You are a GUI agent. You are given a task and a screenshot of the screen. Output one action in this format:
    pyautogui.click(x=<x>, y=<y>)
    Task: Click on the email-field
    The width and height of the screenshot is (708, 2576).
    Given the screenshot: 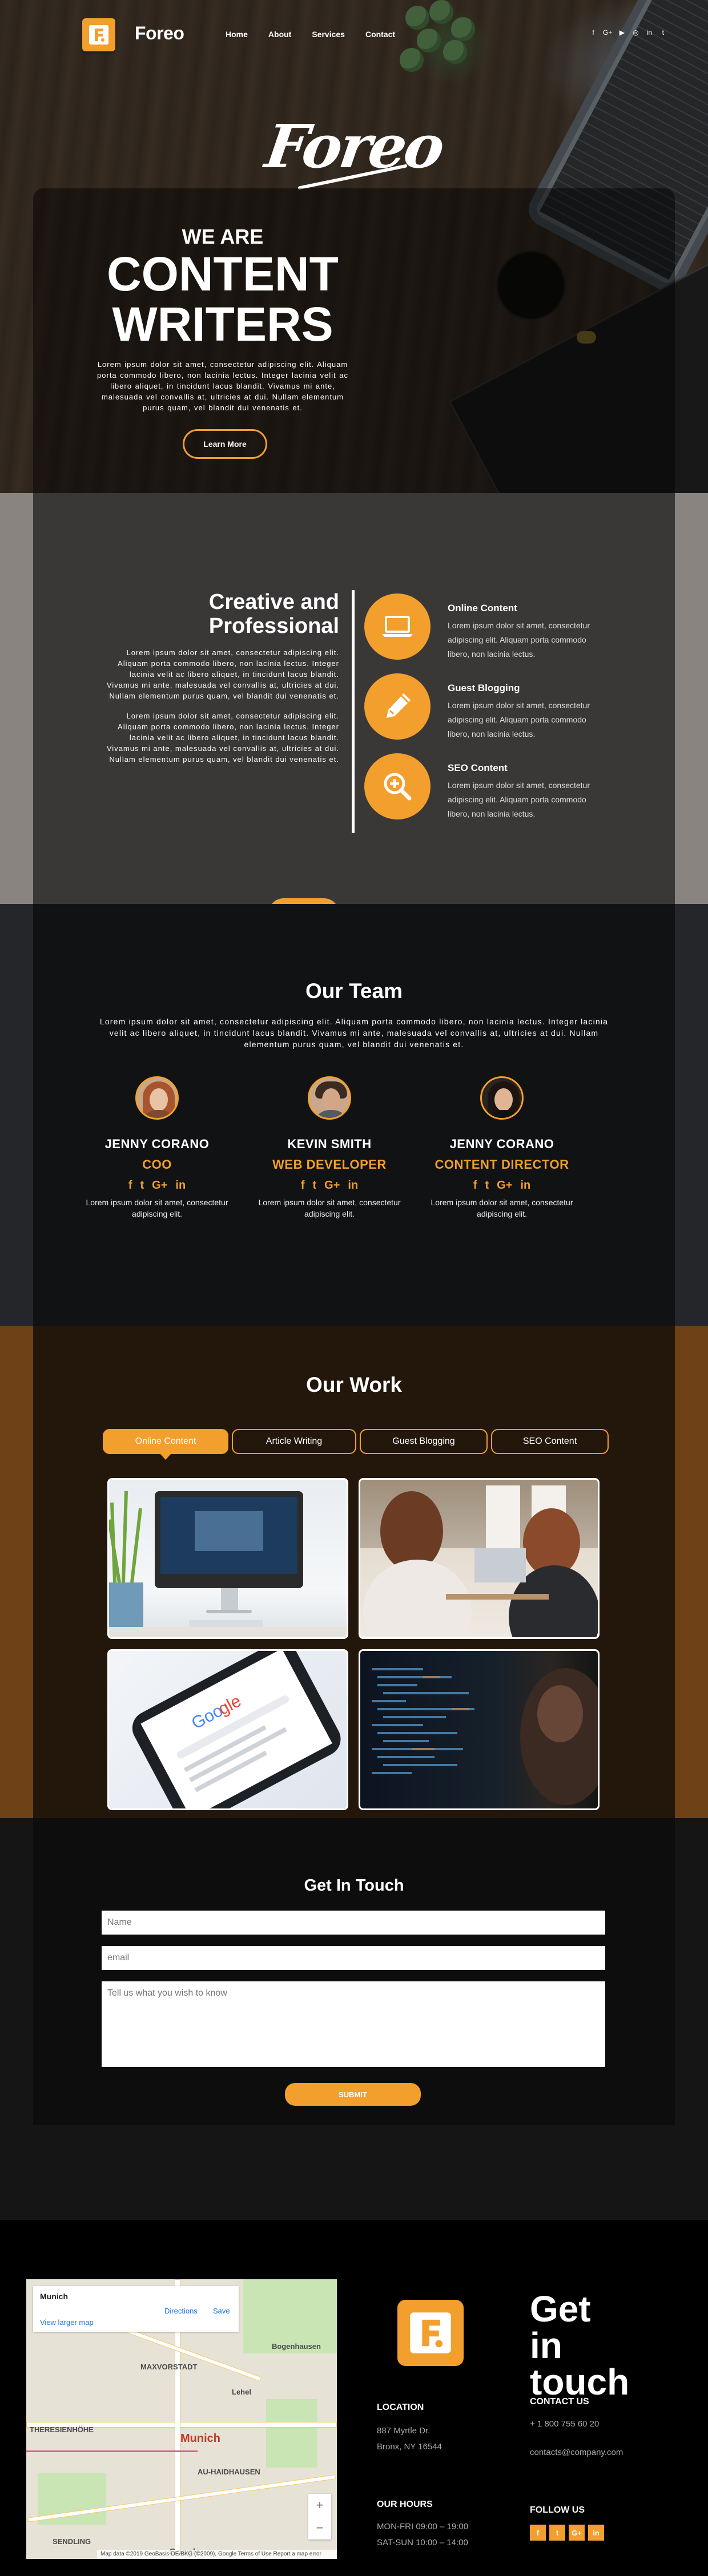 What is the action you would take?
    pyautogui.click(x=353, y=1958)
    